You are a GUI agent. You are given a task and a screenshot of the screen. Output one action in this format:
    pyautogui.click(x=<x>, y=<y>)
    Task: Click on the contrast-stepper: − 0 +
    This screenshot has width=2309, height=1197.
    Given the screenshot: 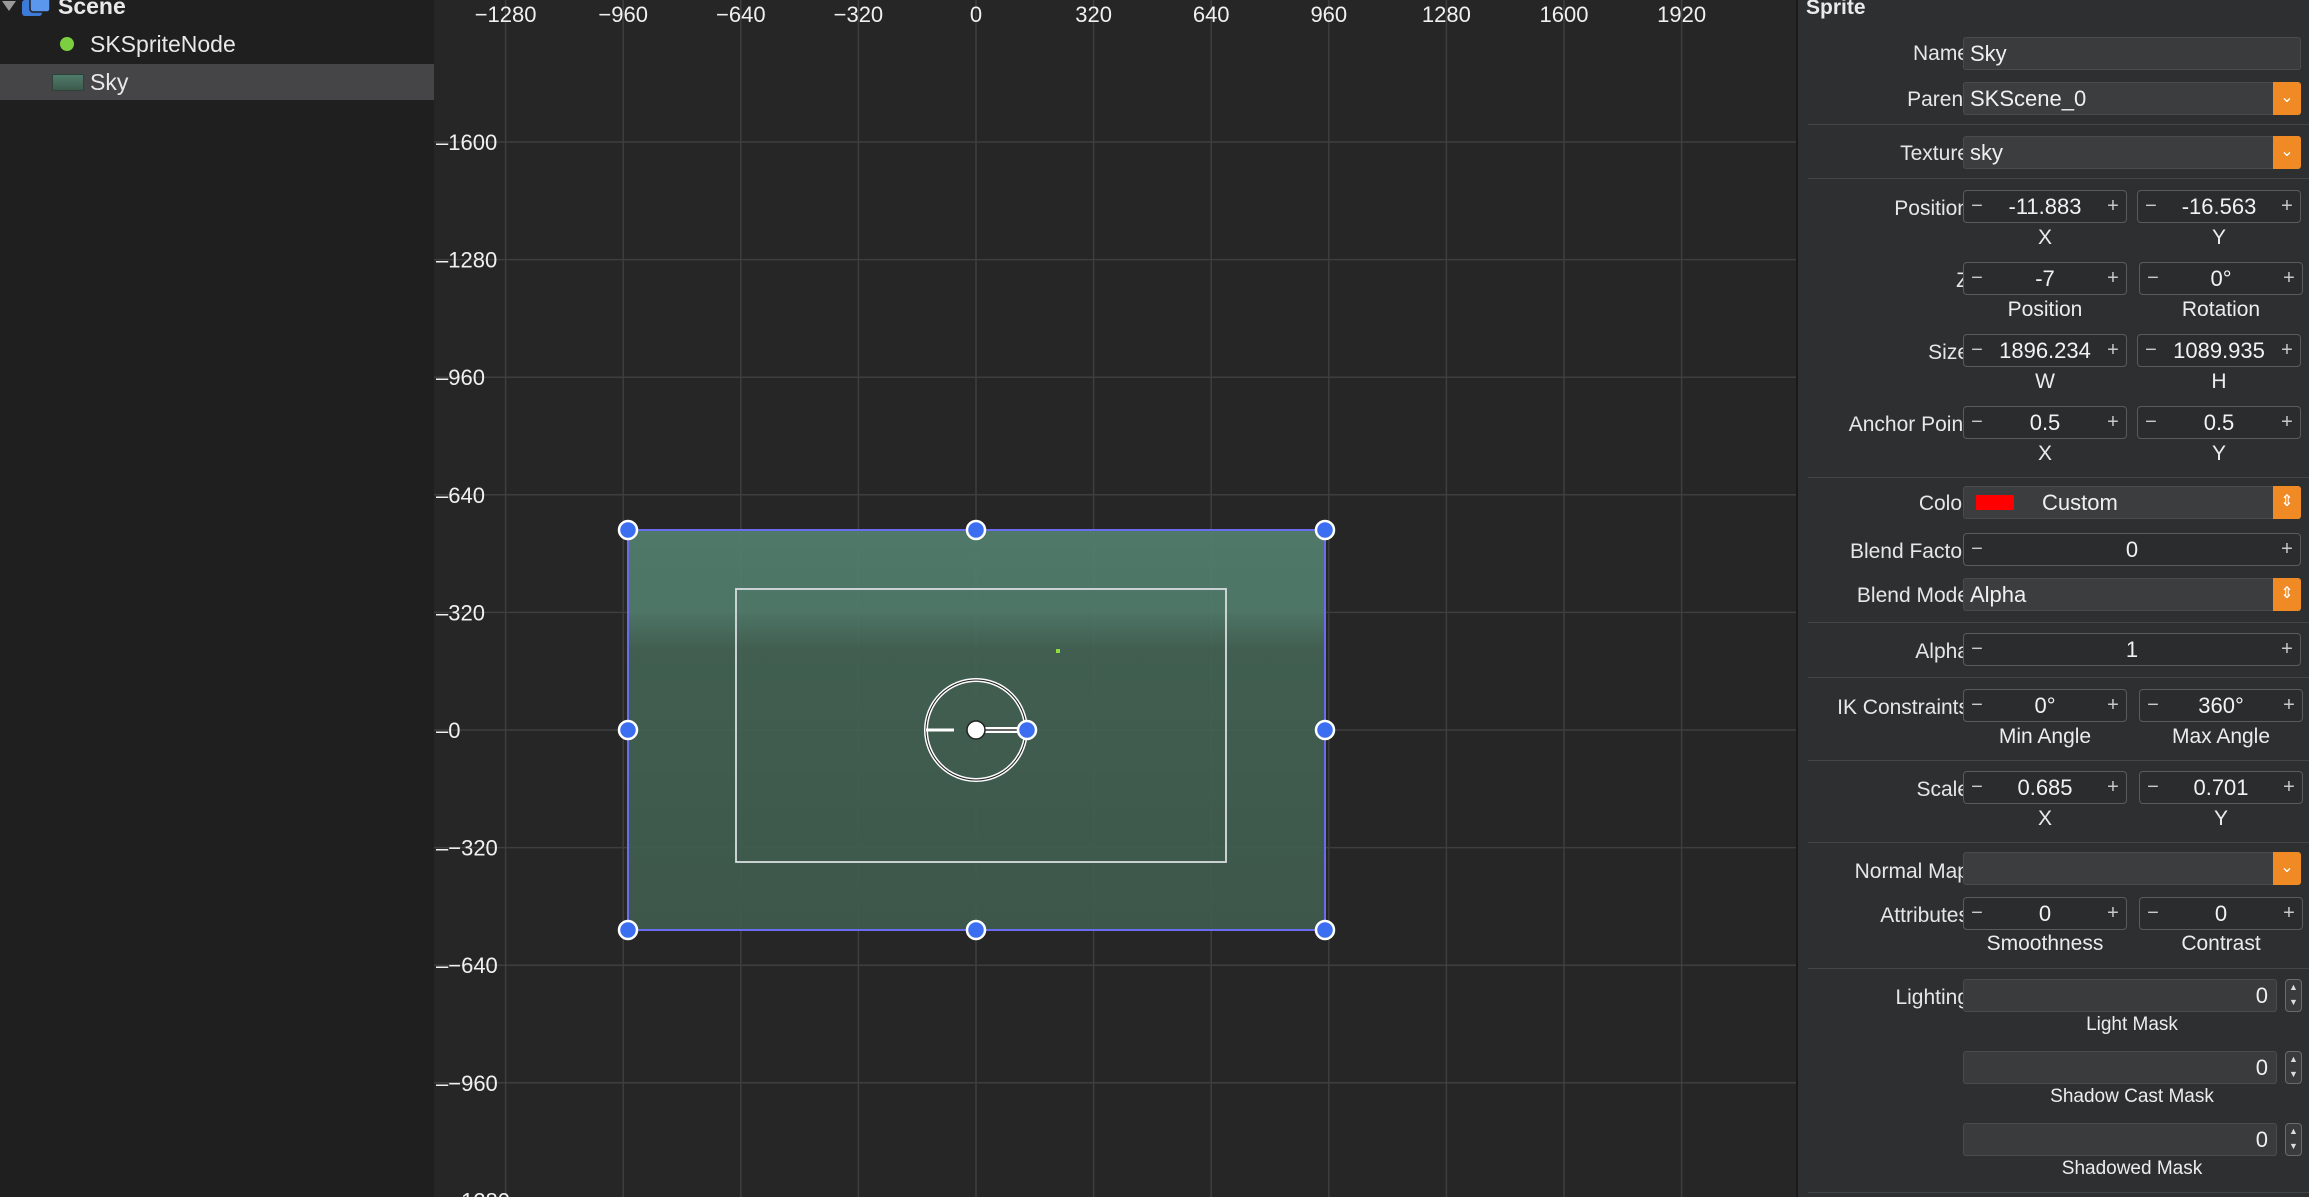 What is the action you would take?
    pyautogui.click(x=2221, y=913)
    